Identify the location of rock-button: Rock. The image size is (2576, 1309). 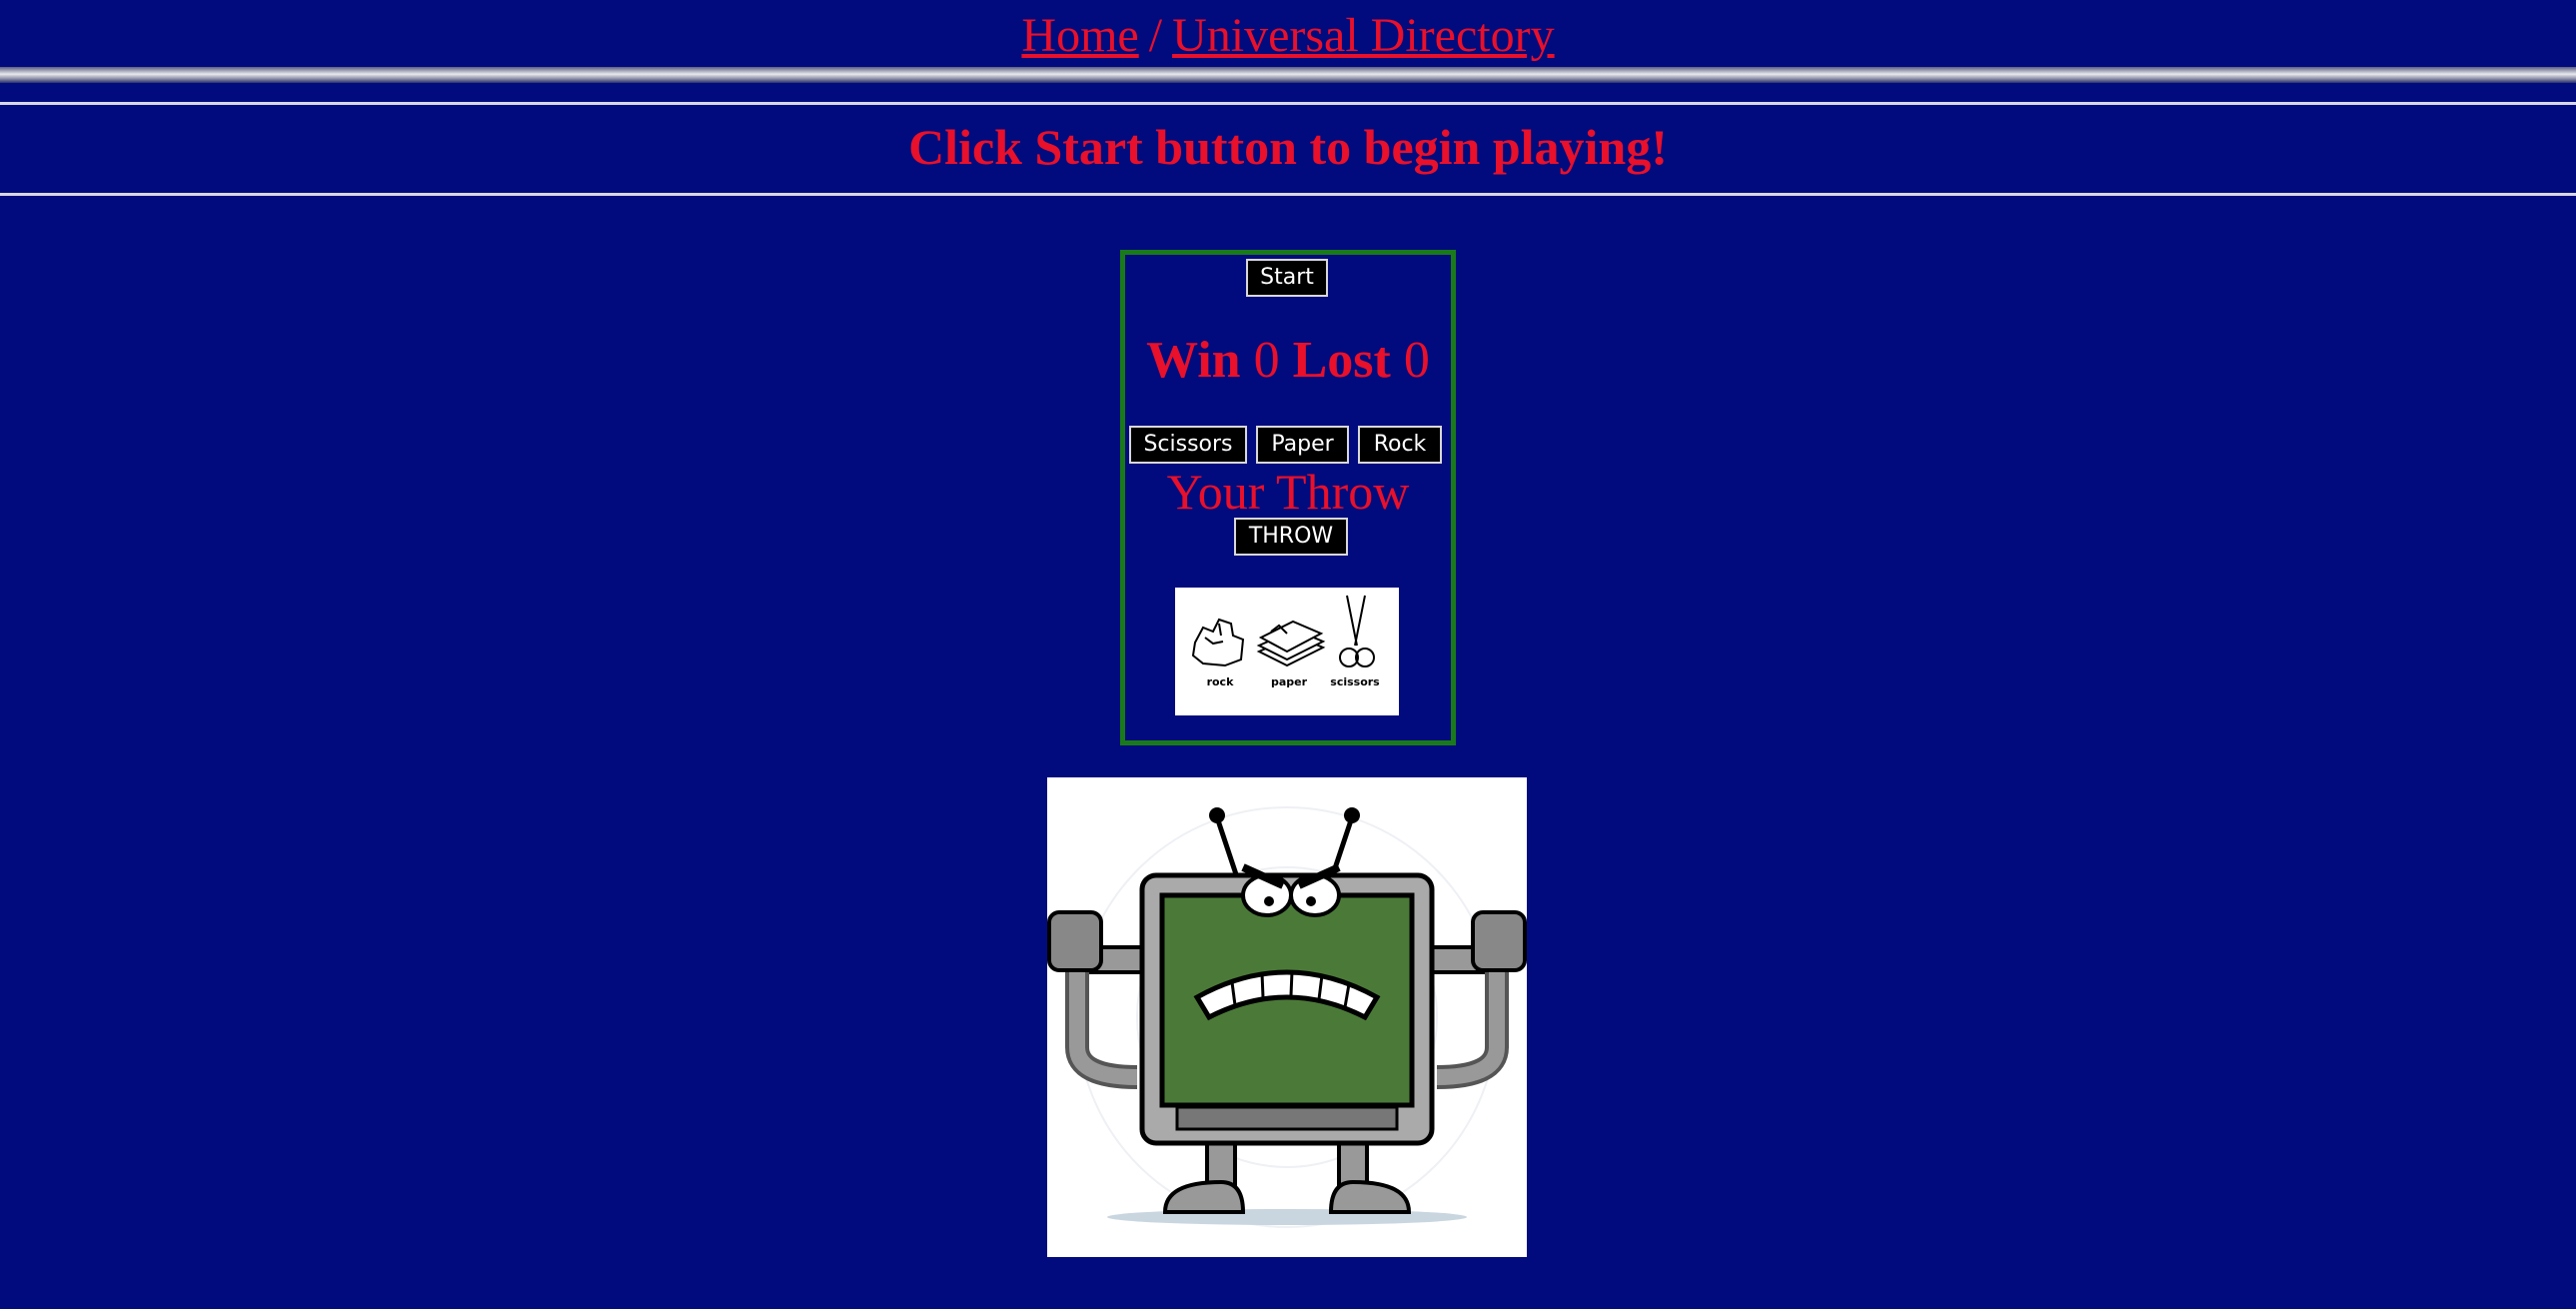
(1400, 445).